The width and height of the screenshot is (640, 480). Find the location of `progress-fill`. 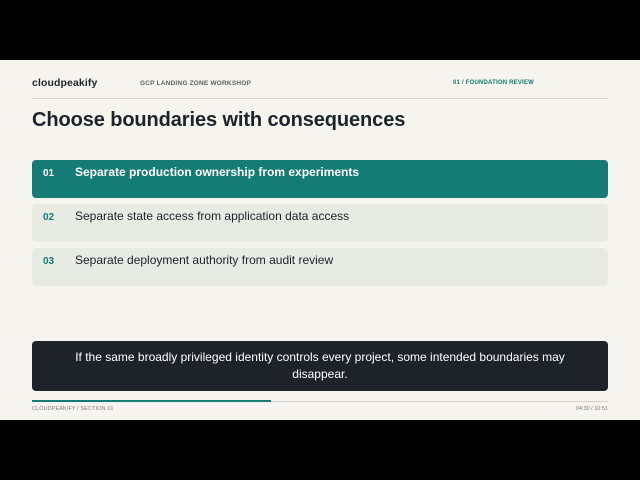

progress-fill is located at coordinates (152, 401).